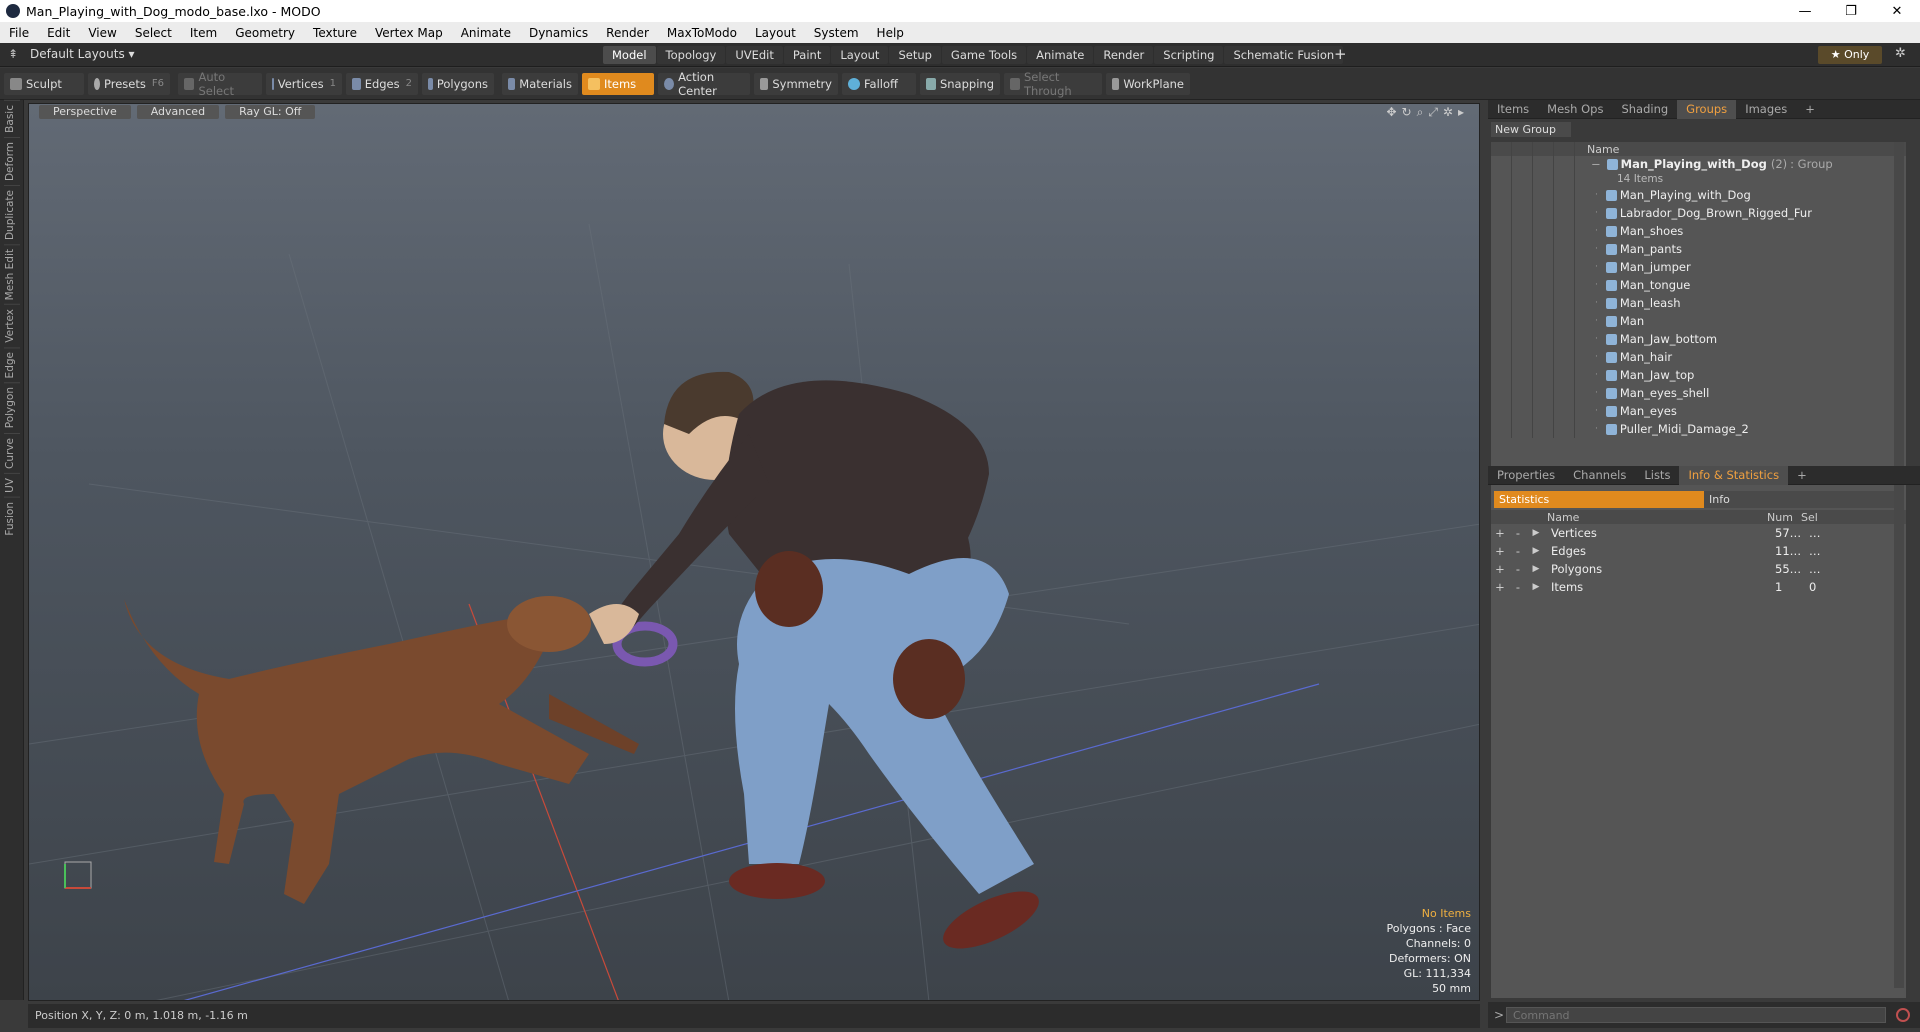  What do you see at coordinates (1698, 411) in the screenshot?
I see `group-item-row: · Man_eyes` at bounding box center [1698, 411].